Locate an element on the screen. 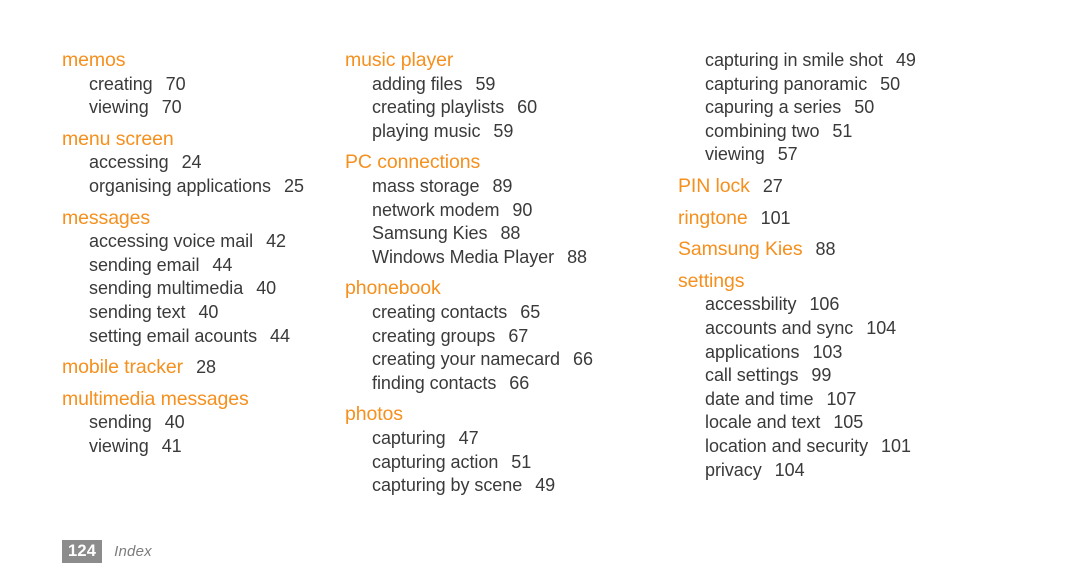 Image resolution: width=1080 pixels, height=586 pixels. index-entry: viewing 41 is located at coordinates (198, 447).